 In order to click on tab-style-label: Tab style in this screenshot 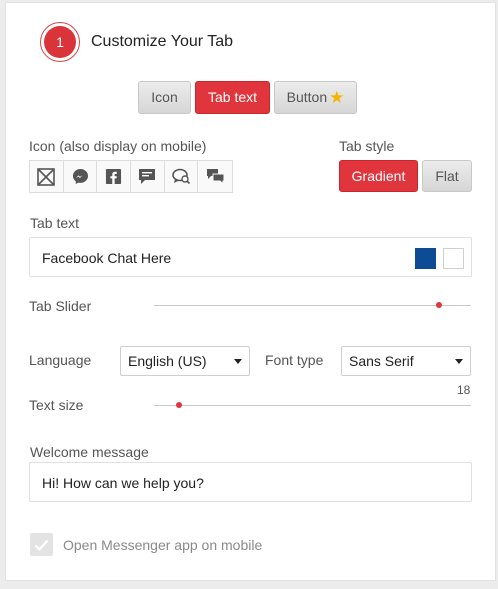, I will do `click(367, 146)`.